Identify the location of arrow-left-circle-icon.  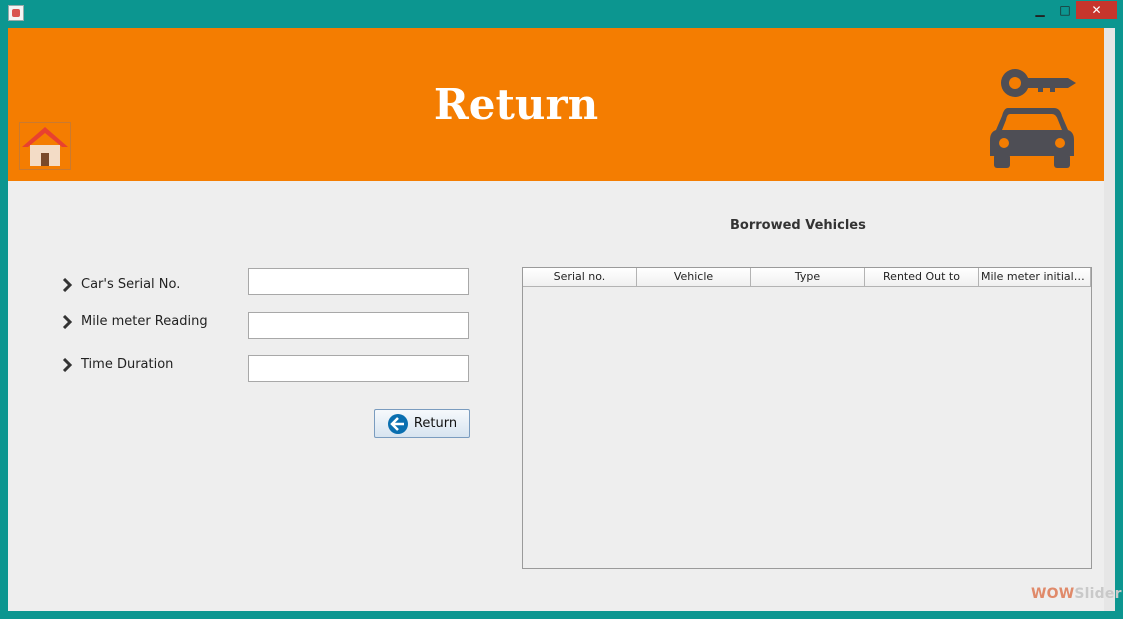
(397, 423).